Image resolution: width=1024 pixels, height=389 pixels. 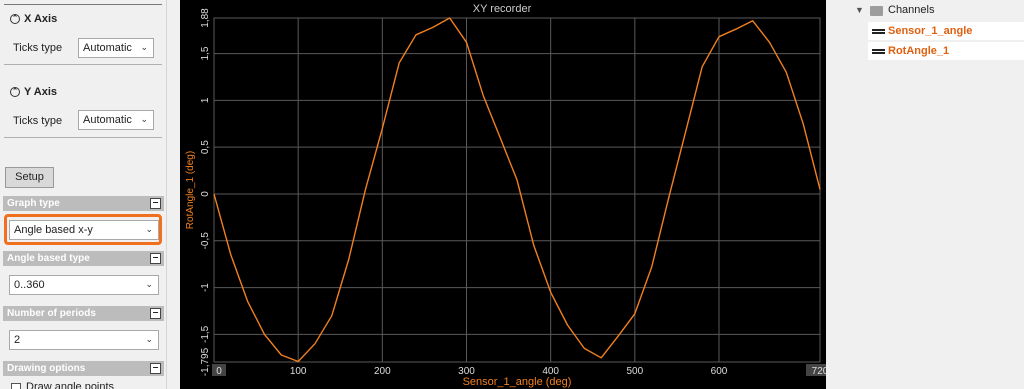 What do you see at coordinates (83, 229) in the screenshot?
I see `highlight-frame` at bounding box center [83, 229].